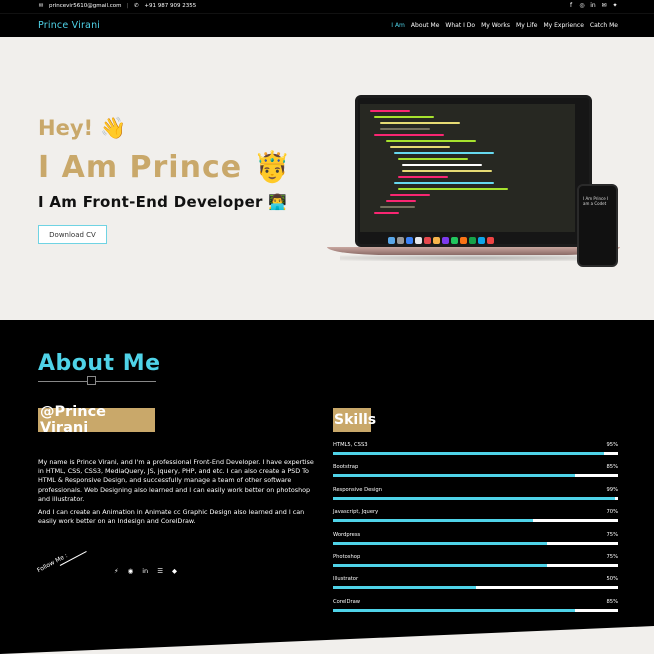  Describe the element at coordinates (475, 606) in the screenshot. I see `skill-row: CorelDraw 85%` at that location.